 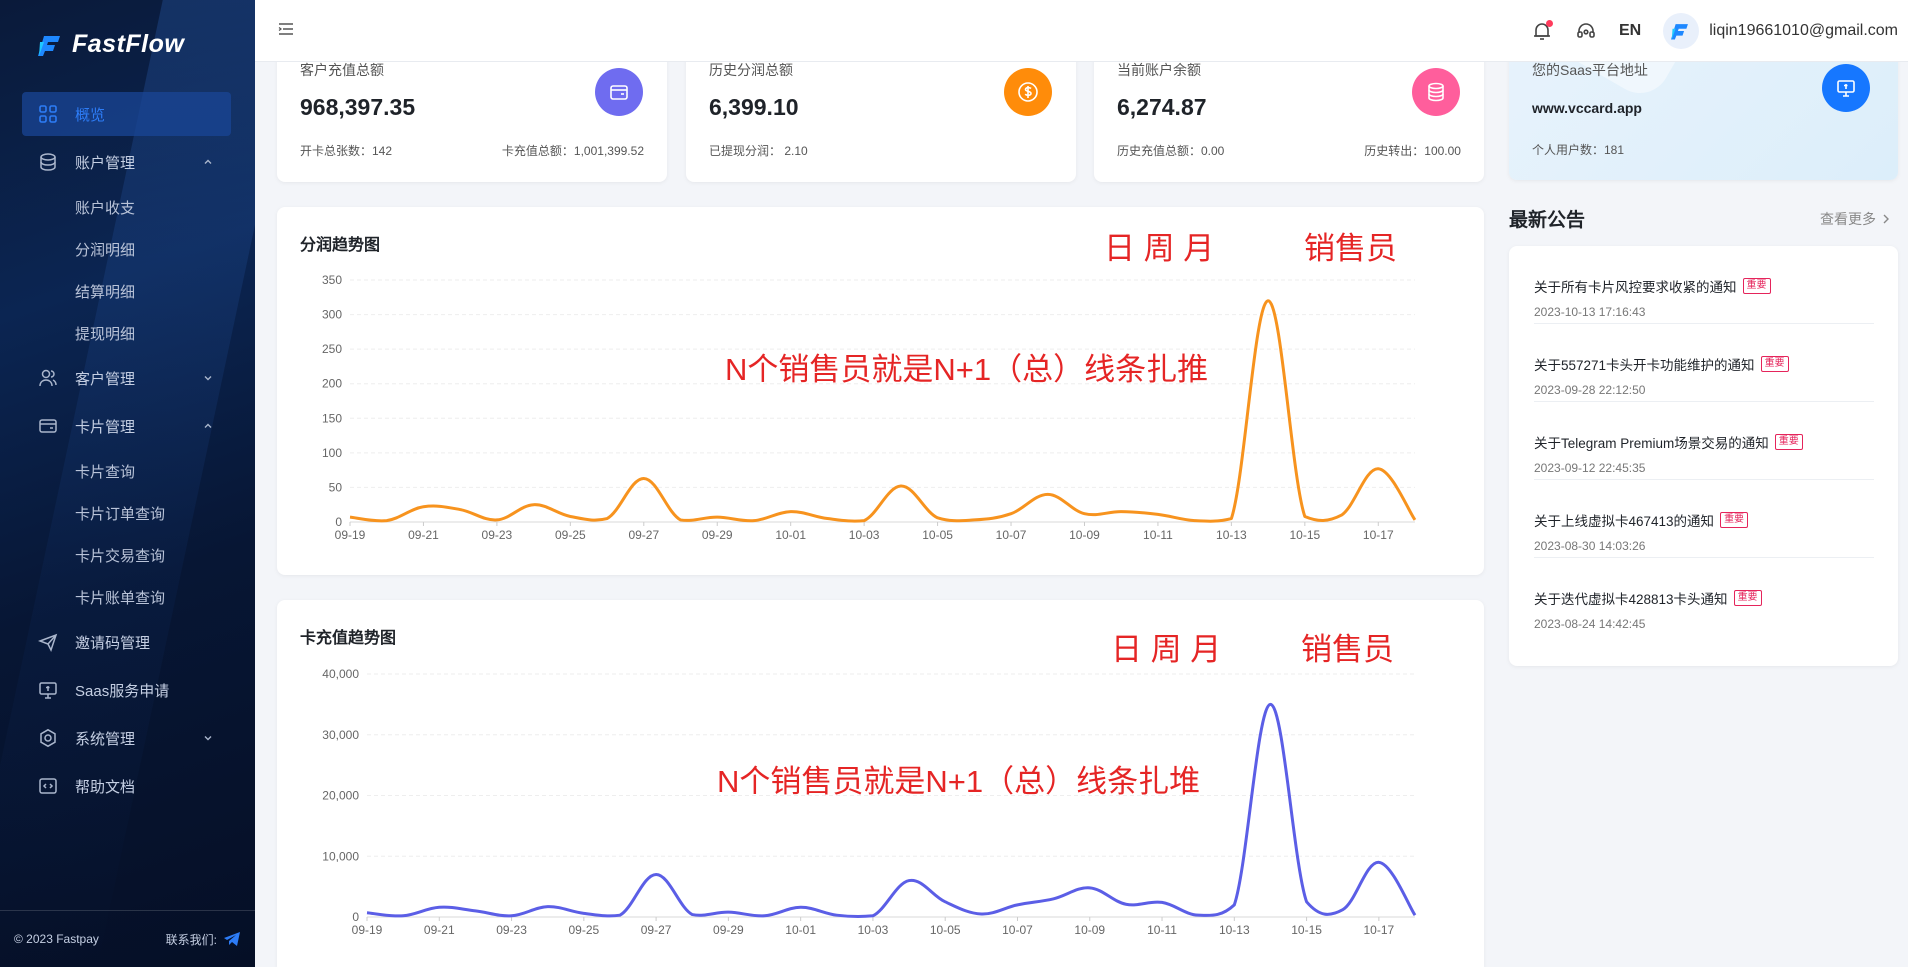 I want to click on stat-footer-left: 开卡总张数：142, so click(x=346, y=151).